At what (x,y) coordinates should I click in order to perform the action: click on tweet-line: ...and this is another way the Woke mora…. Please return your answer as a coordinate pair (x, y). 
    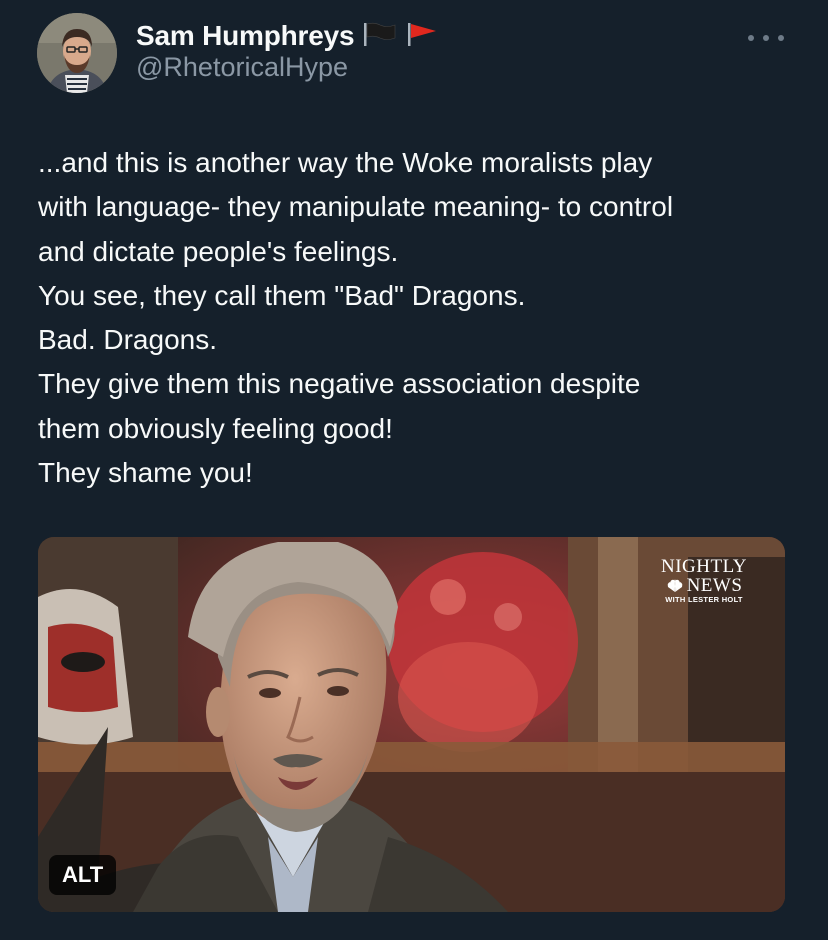
    Looking at the image, I should click on (345, 162).